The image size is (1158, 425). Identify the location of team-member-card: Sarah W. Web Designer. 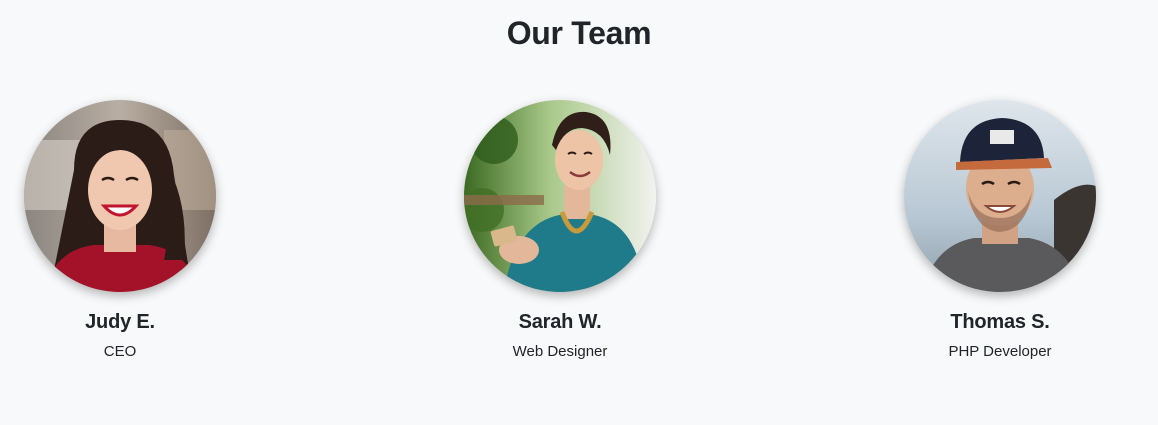
(560, 231).